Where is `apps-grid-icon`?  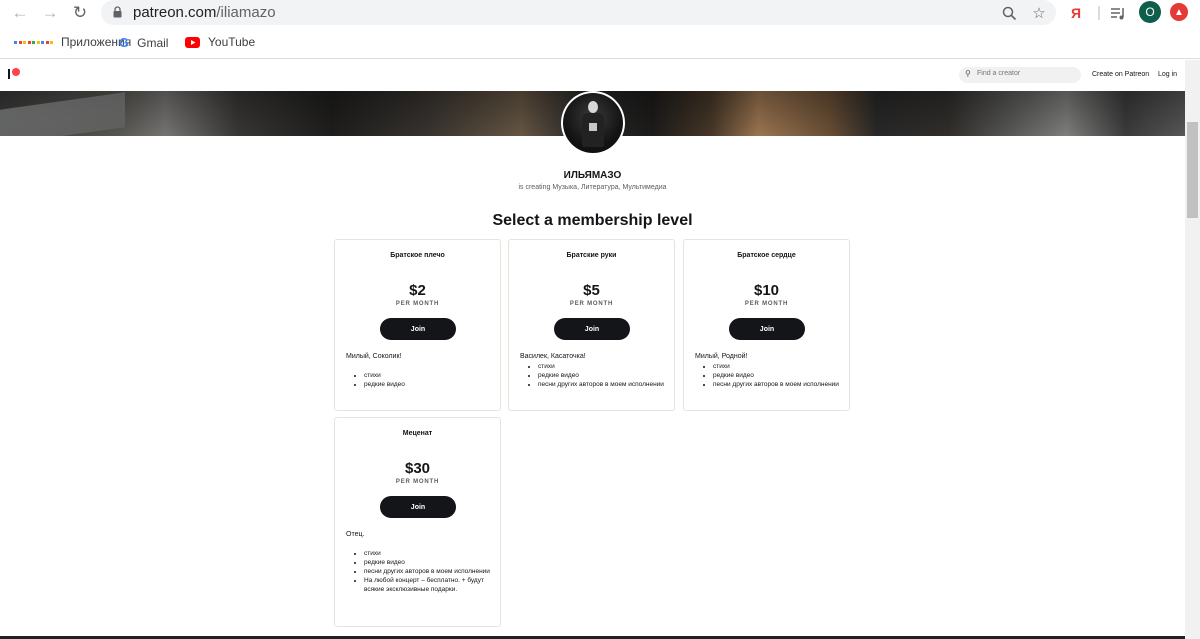 apps-grid-icon is located at coordinates (33, 42).